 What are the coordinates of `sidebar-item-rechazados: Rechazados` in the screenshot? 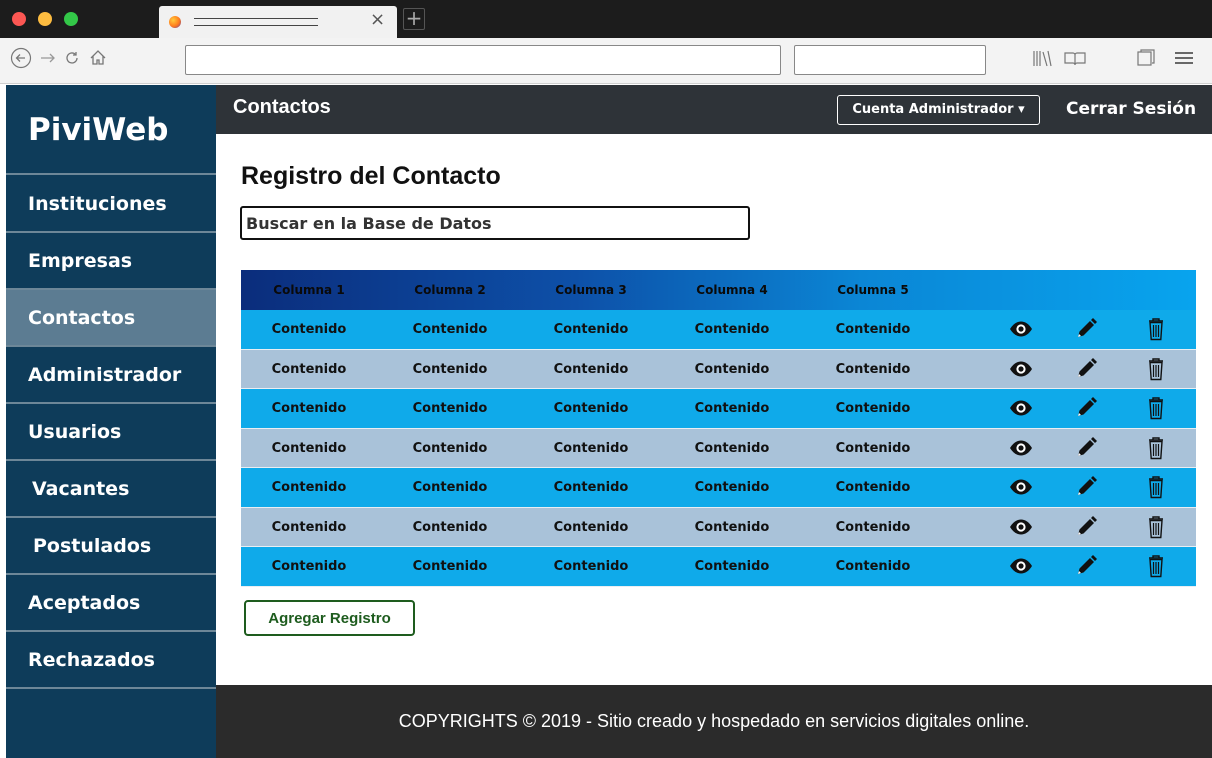 It's located at (111, 660).